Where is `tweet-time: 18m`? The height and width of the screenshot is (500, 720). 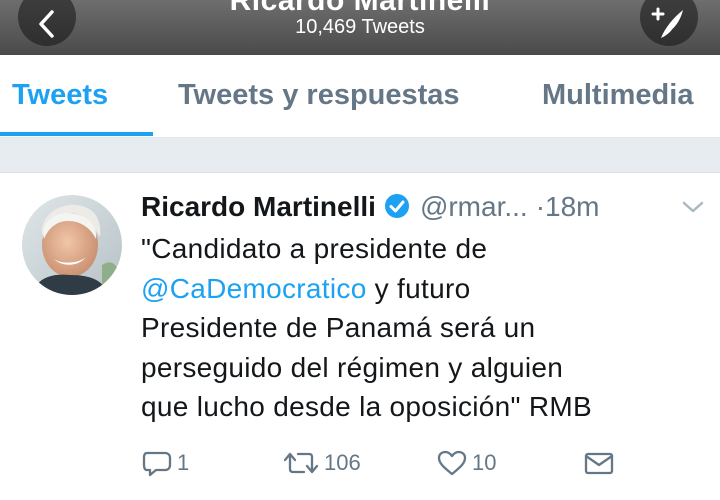
tweet-time: 18m is located at coordinates (572, 206).